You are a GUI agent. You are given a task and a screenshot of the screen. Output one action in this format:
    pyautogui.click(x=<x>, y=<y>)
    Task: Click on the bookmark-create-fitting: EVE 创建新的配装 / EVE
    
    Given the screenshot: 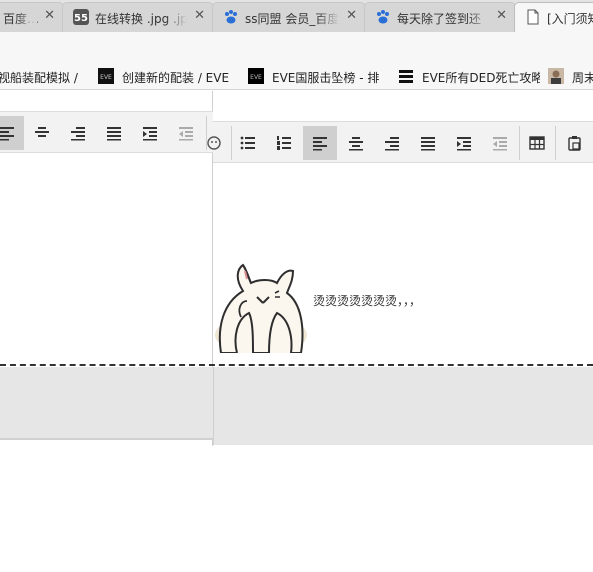 What is the action you would take?
    pyautogui.click(x=171, y=77)
    